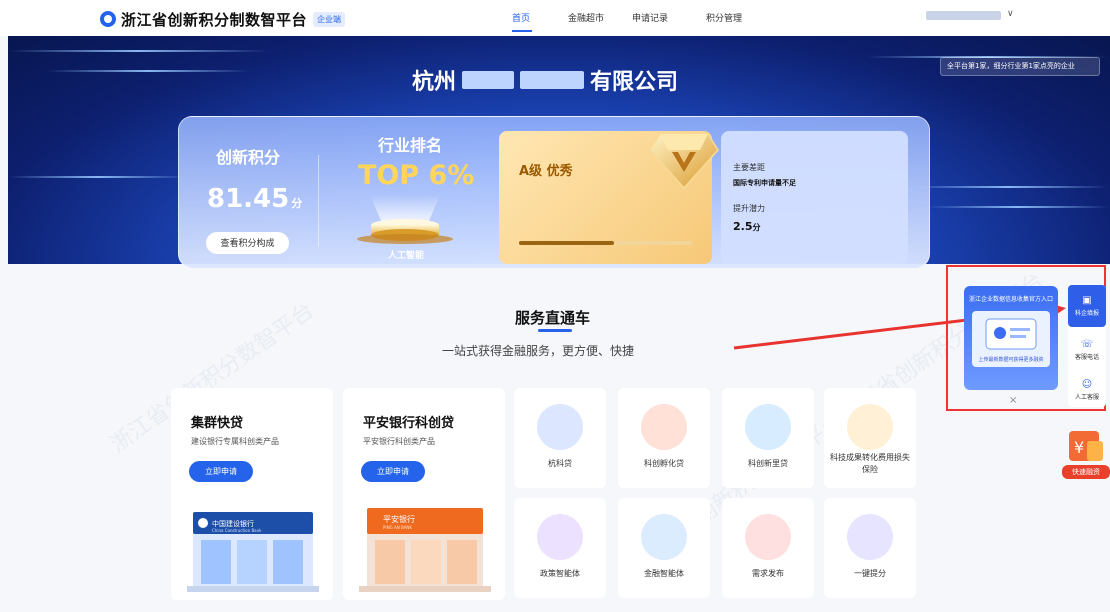 This screenshot has width=1110, height=612. I want to click on service-tile-label: 科技成果转化费用损失保险, so click(870, 463).